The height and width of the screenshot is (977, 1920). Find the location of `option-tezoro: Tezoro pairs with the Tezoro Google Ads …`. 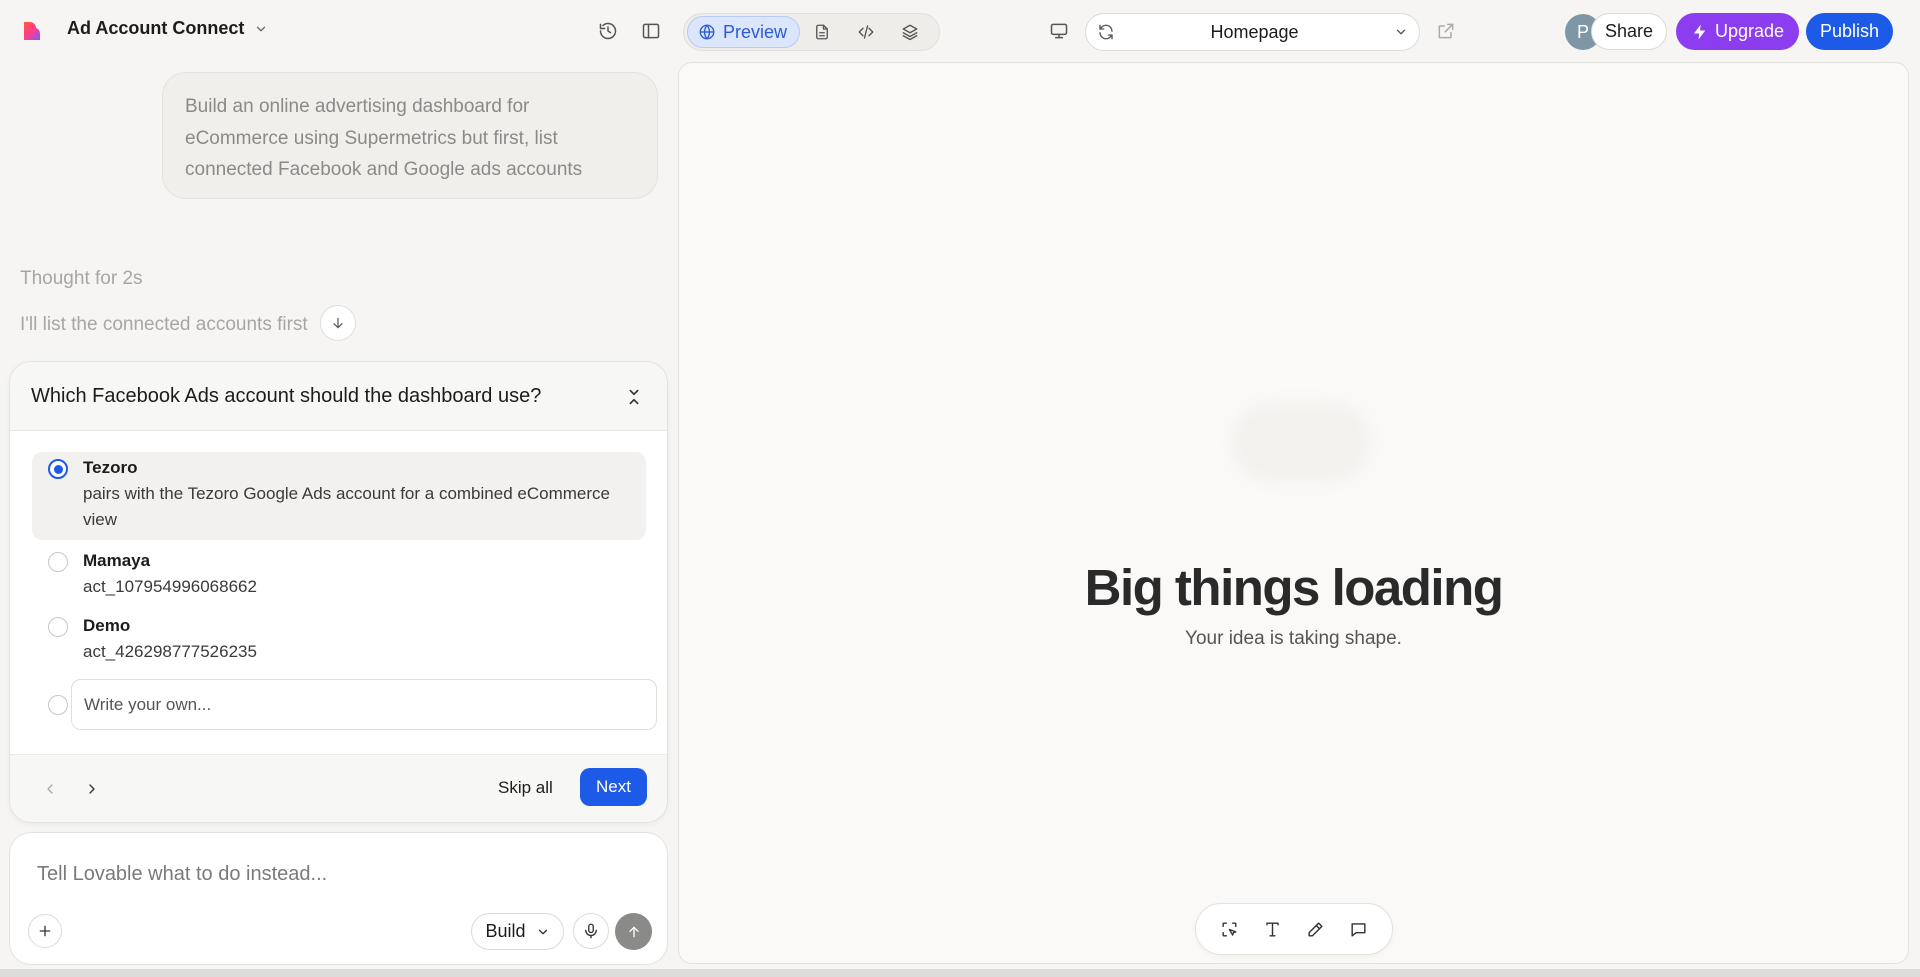

option-tezoro: Tezoro pairs with the Tezoro Google Ads … is located at coordinates (339, 496).